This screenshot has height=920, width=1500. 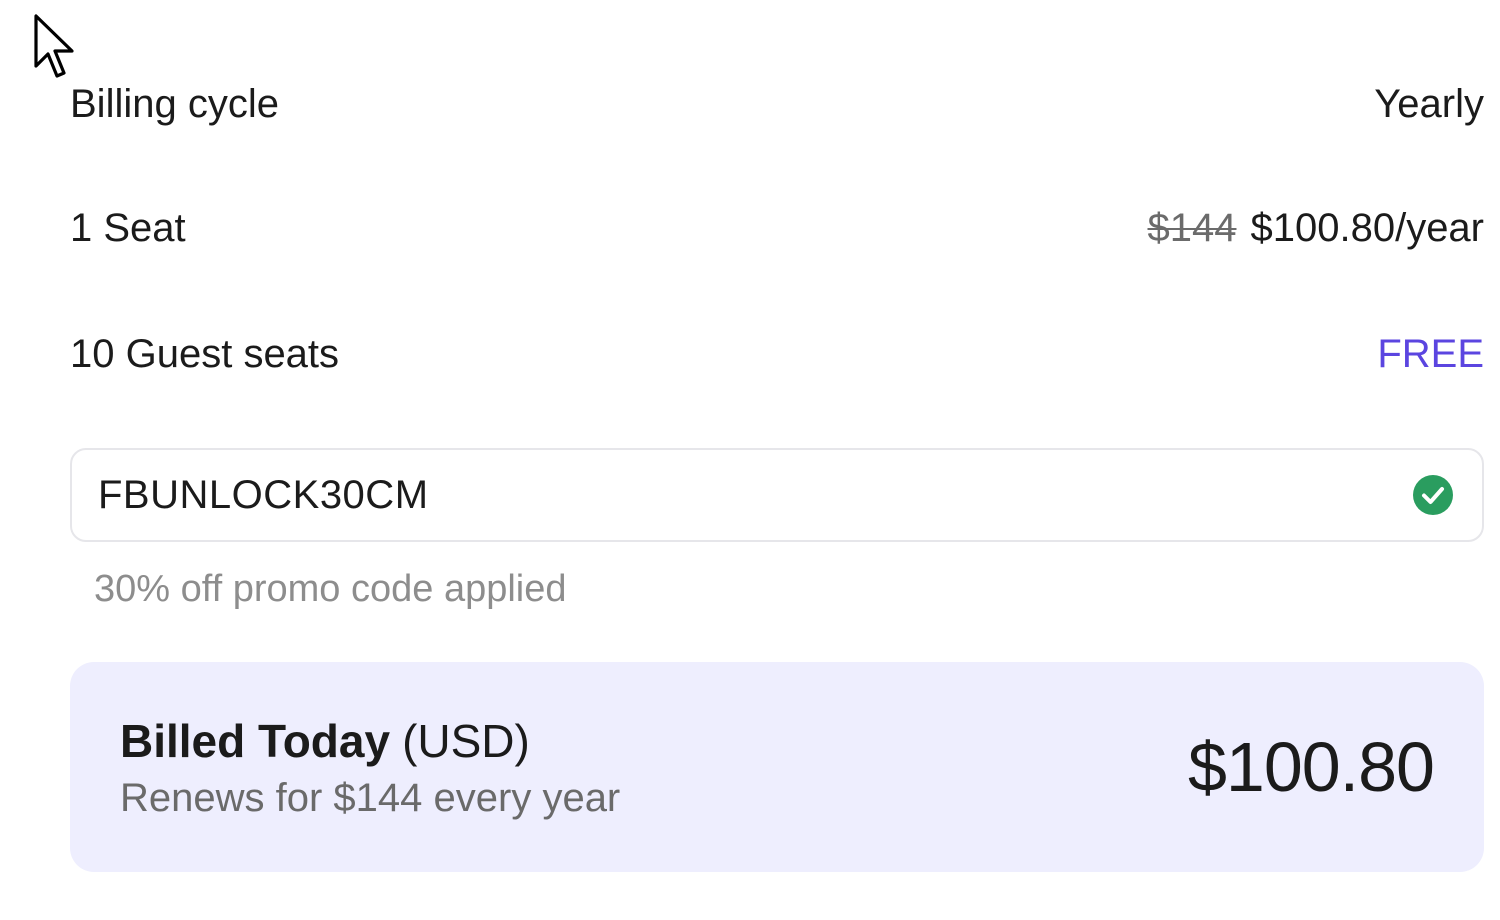 I want to click on seat-discounted-price: $100.80/year, so click(x=1367, y=227).